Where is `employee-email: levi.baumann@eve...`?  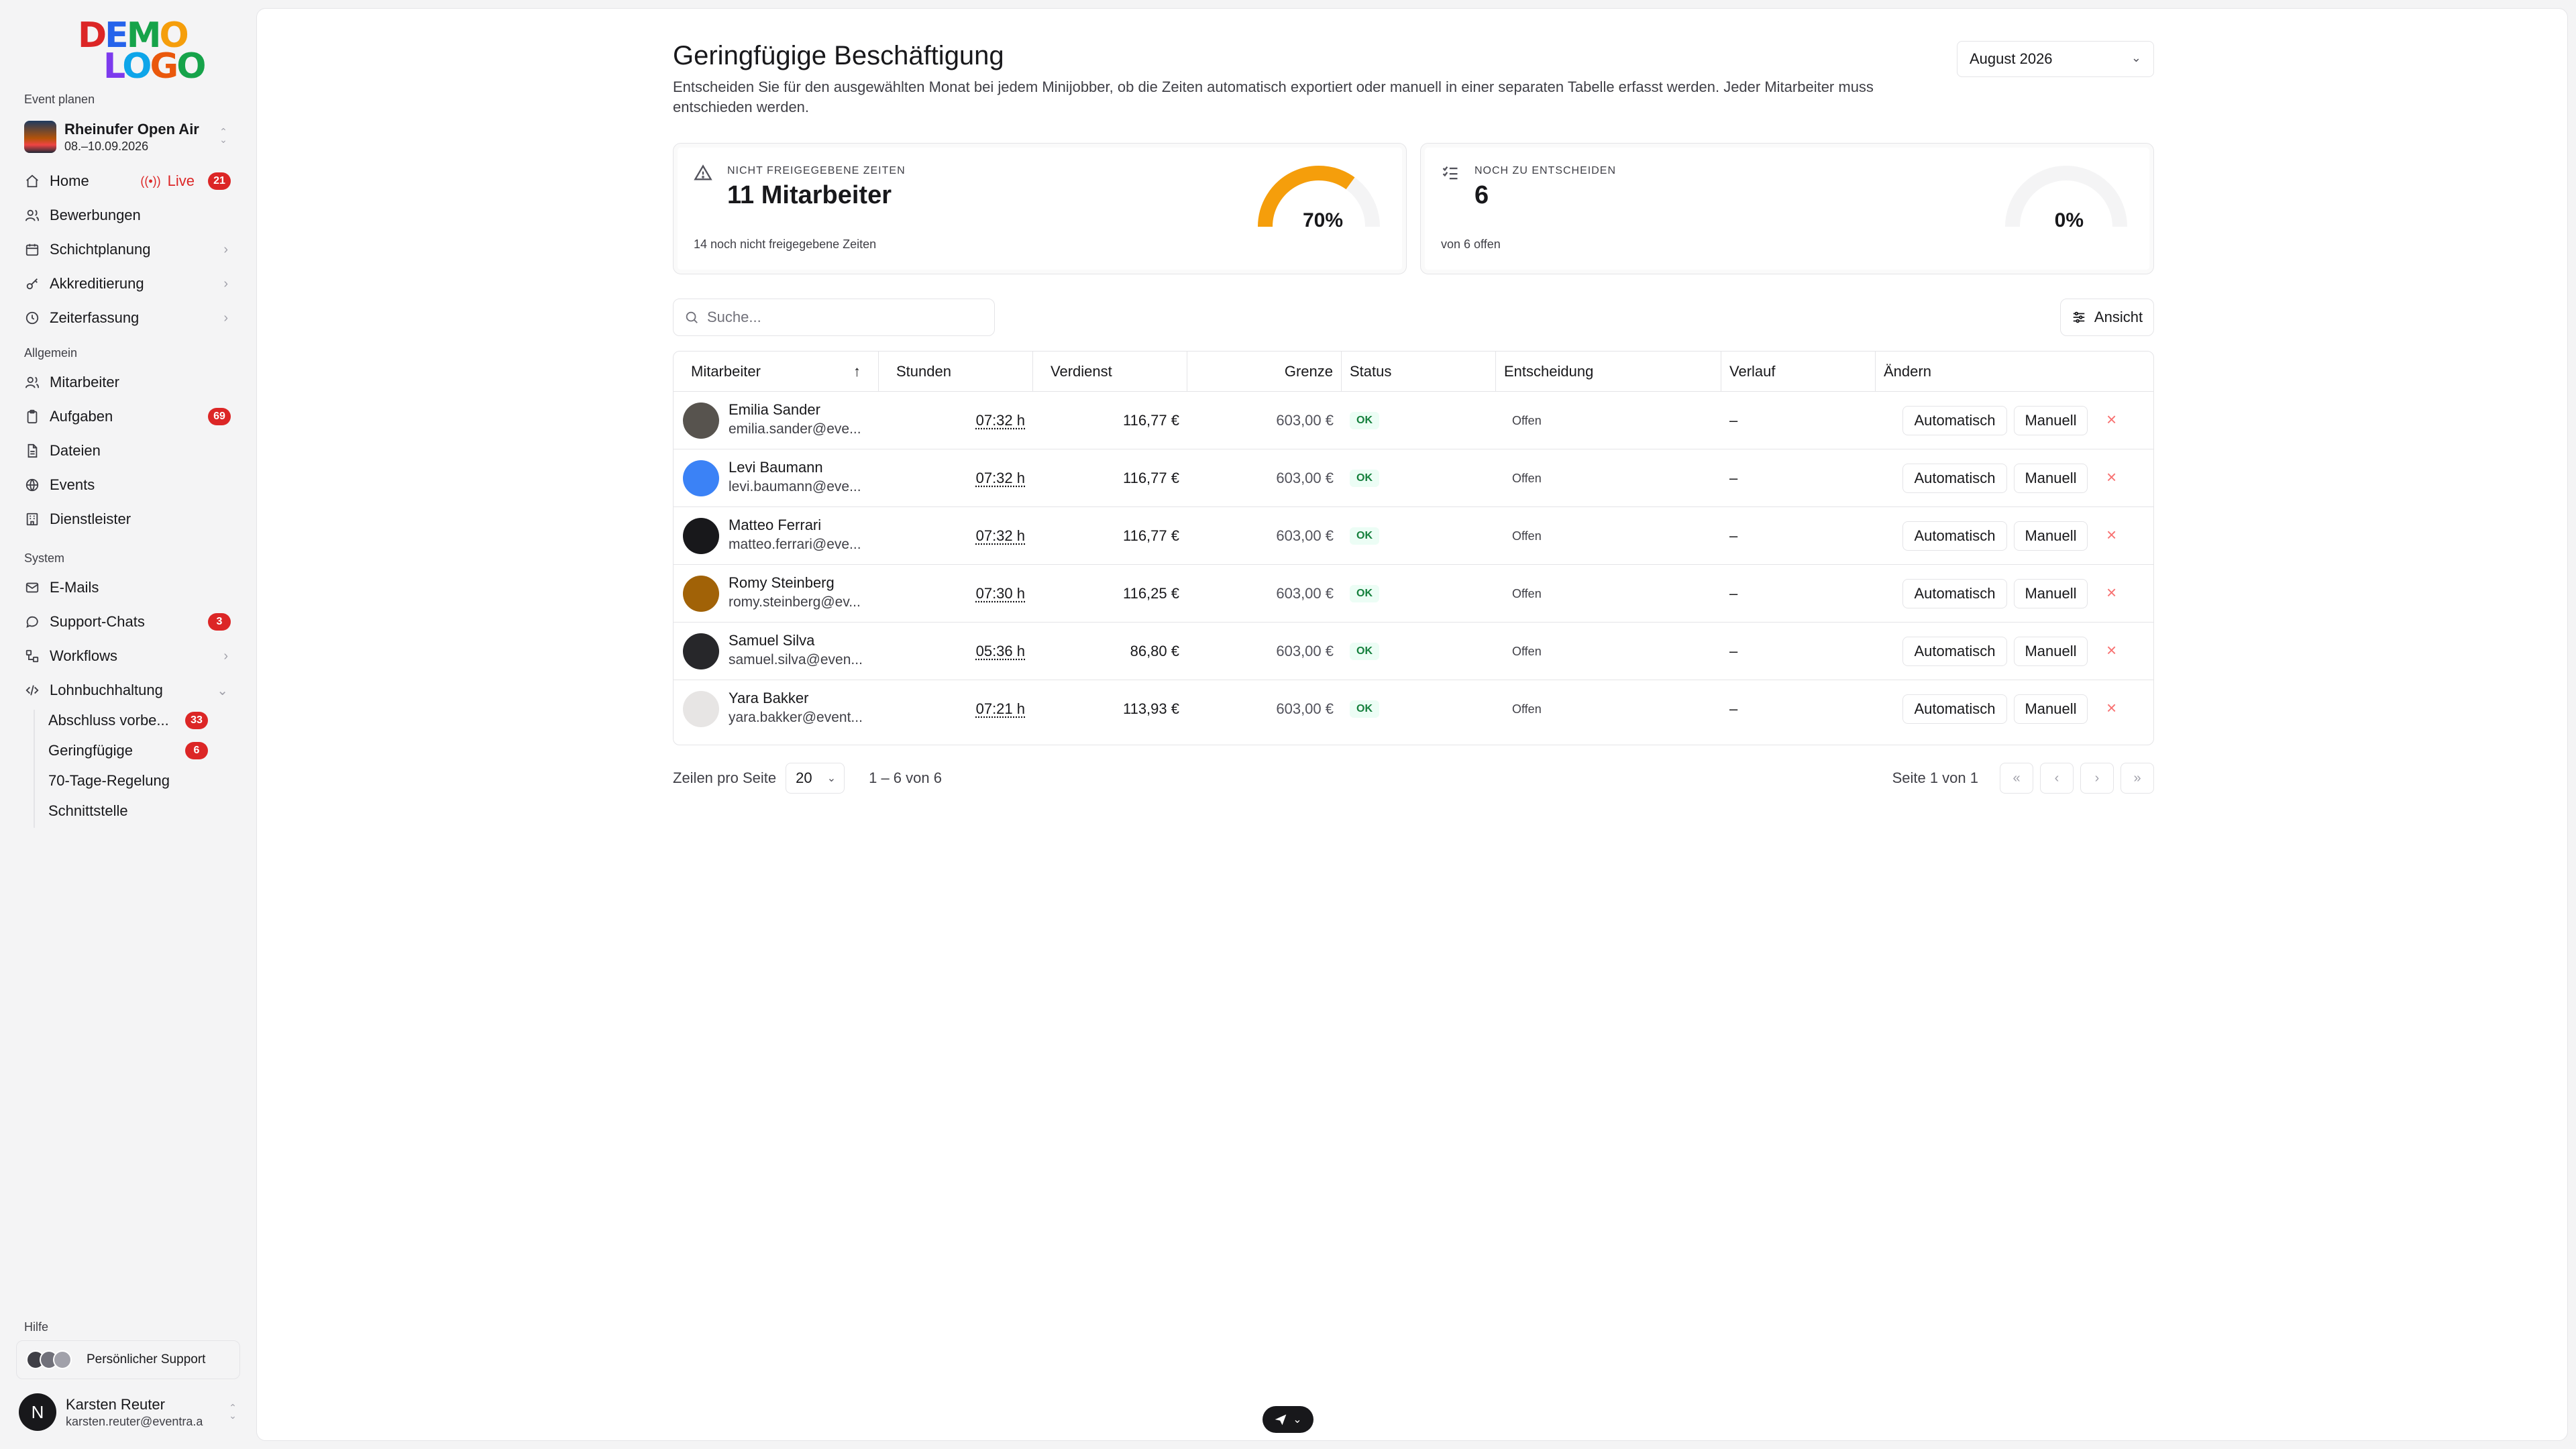 employee-email: levi.baumann@eve... is located at coordinates (795, 486).